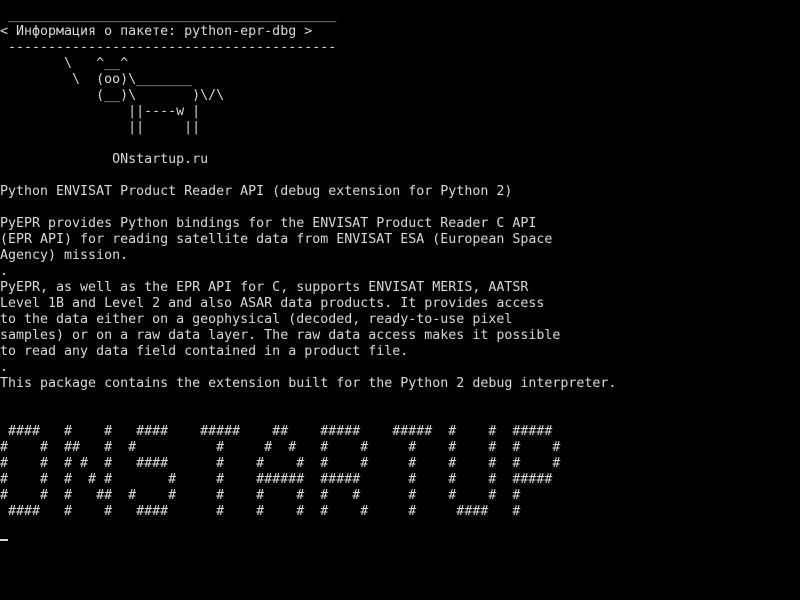  I want to click on terminal-line: ONstartup.ru, so click(104, 159).